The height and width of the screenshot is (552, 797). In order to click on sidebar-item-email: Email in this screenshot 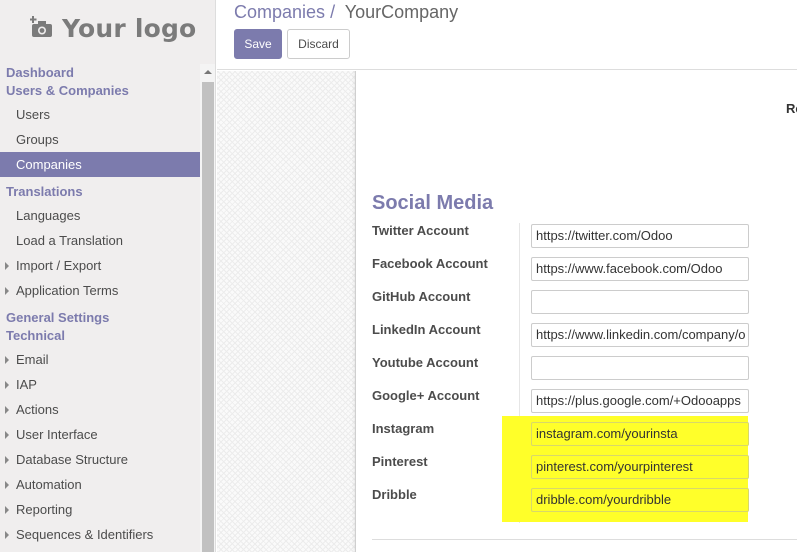, I will do `click(100, 359)`.